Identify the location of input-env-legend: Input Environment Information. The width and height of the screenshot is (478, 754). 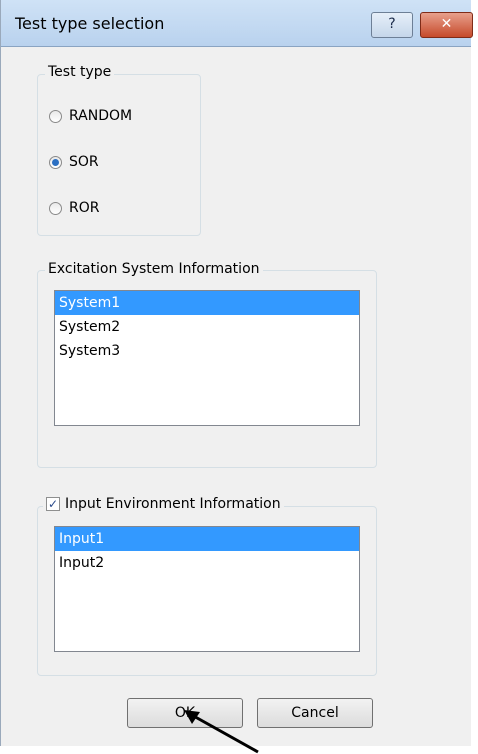
(173, 504).